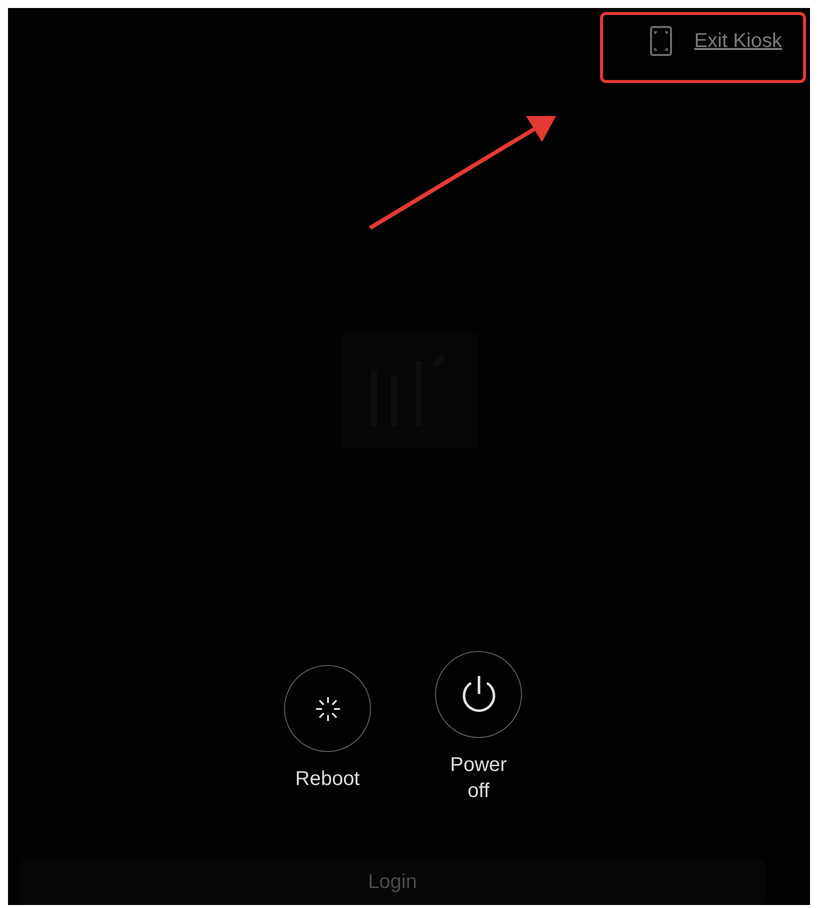 This screenshot has width=818, height=908. I want to click on reboot-button, so click(327, 708).